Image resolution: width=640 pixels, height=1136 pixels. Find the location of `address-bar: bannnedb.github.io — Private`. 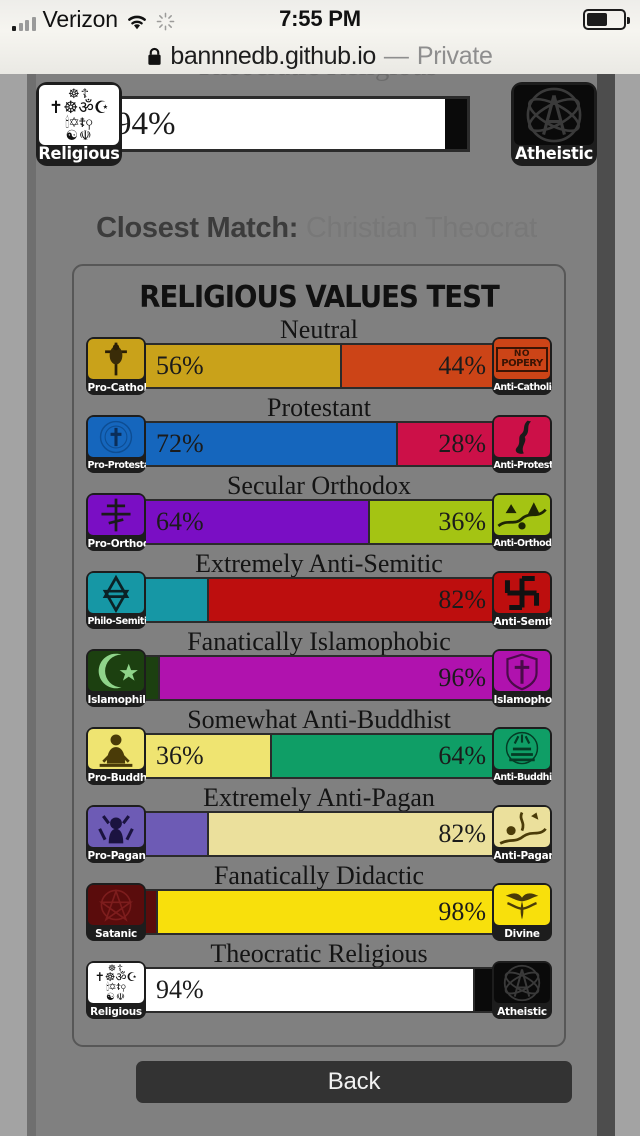

address-bar: bannnedb.github.io — Private is located at coordinates (320, 56).